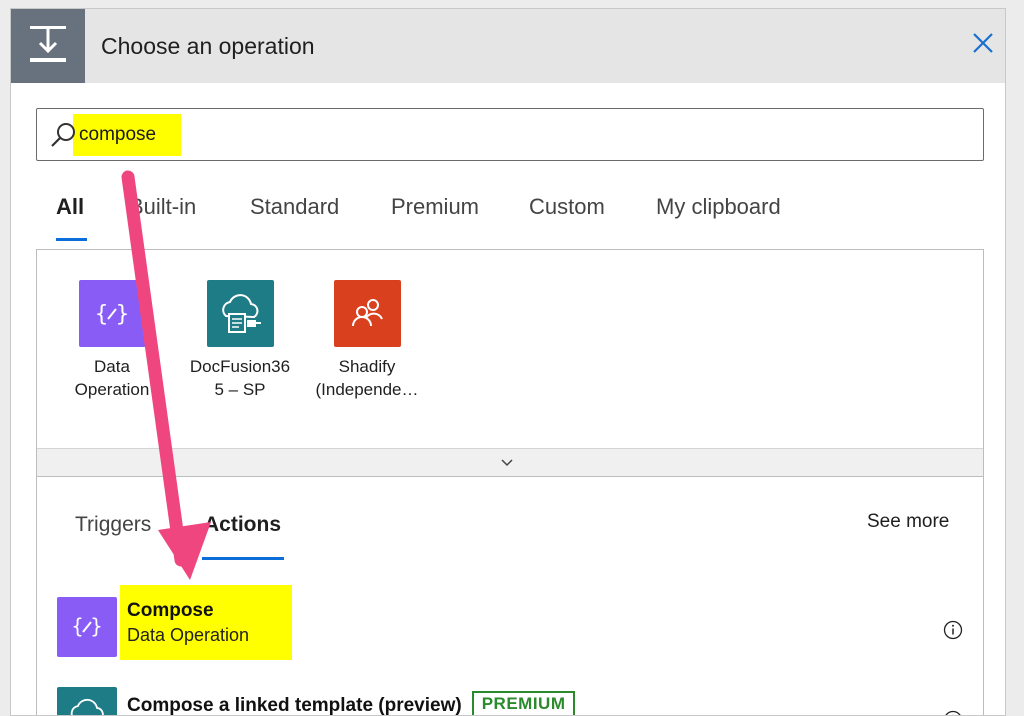 The width and height of the screenshot is (1024, 716). What do you see at coordinates (508, 46) in the screenshot?
I see `panel-header: Choose an operation` at bounding box center [508, 46].